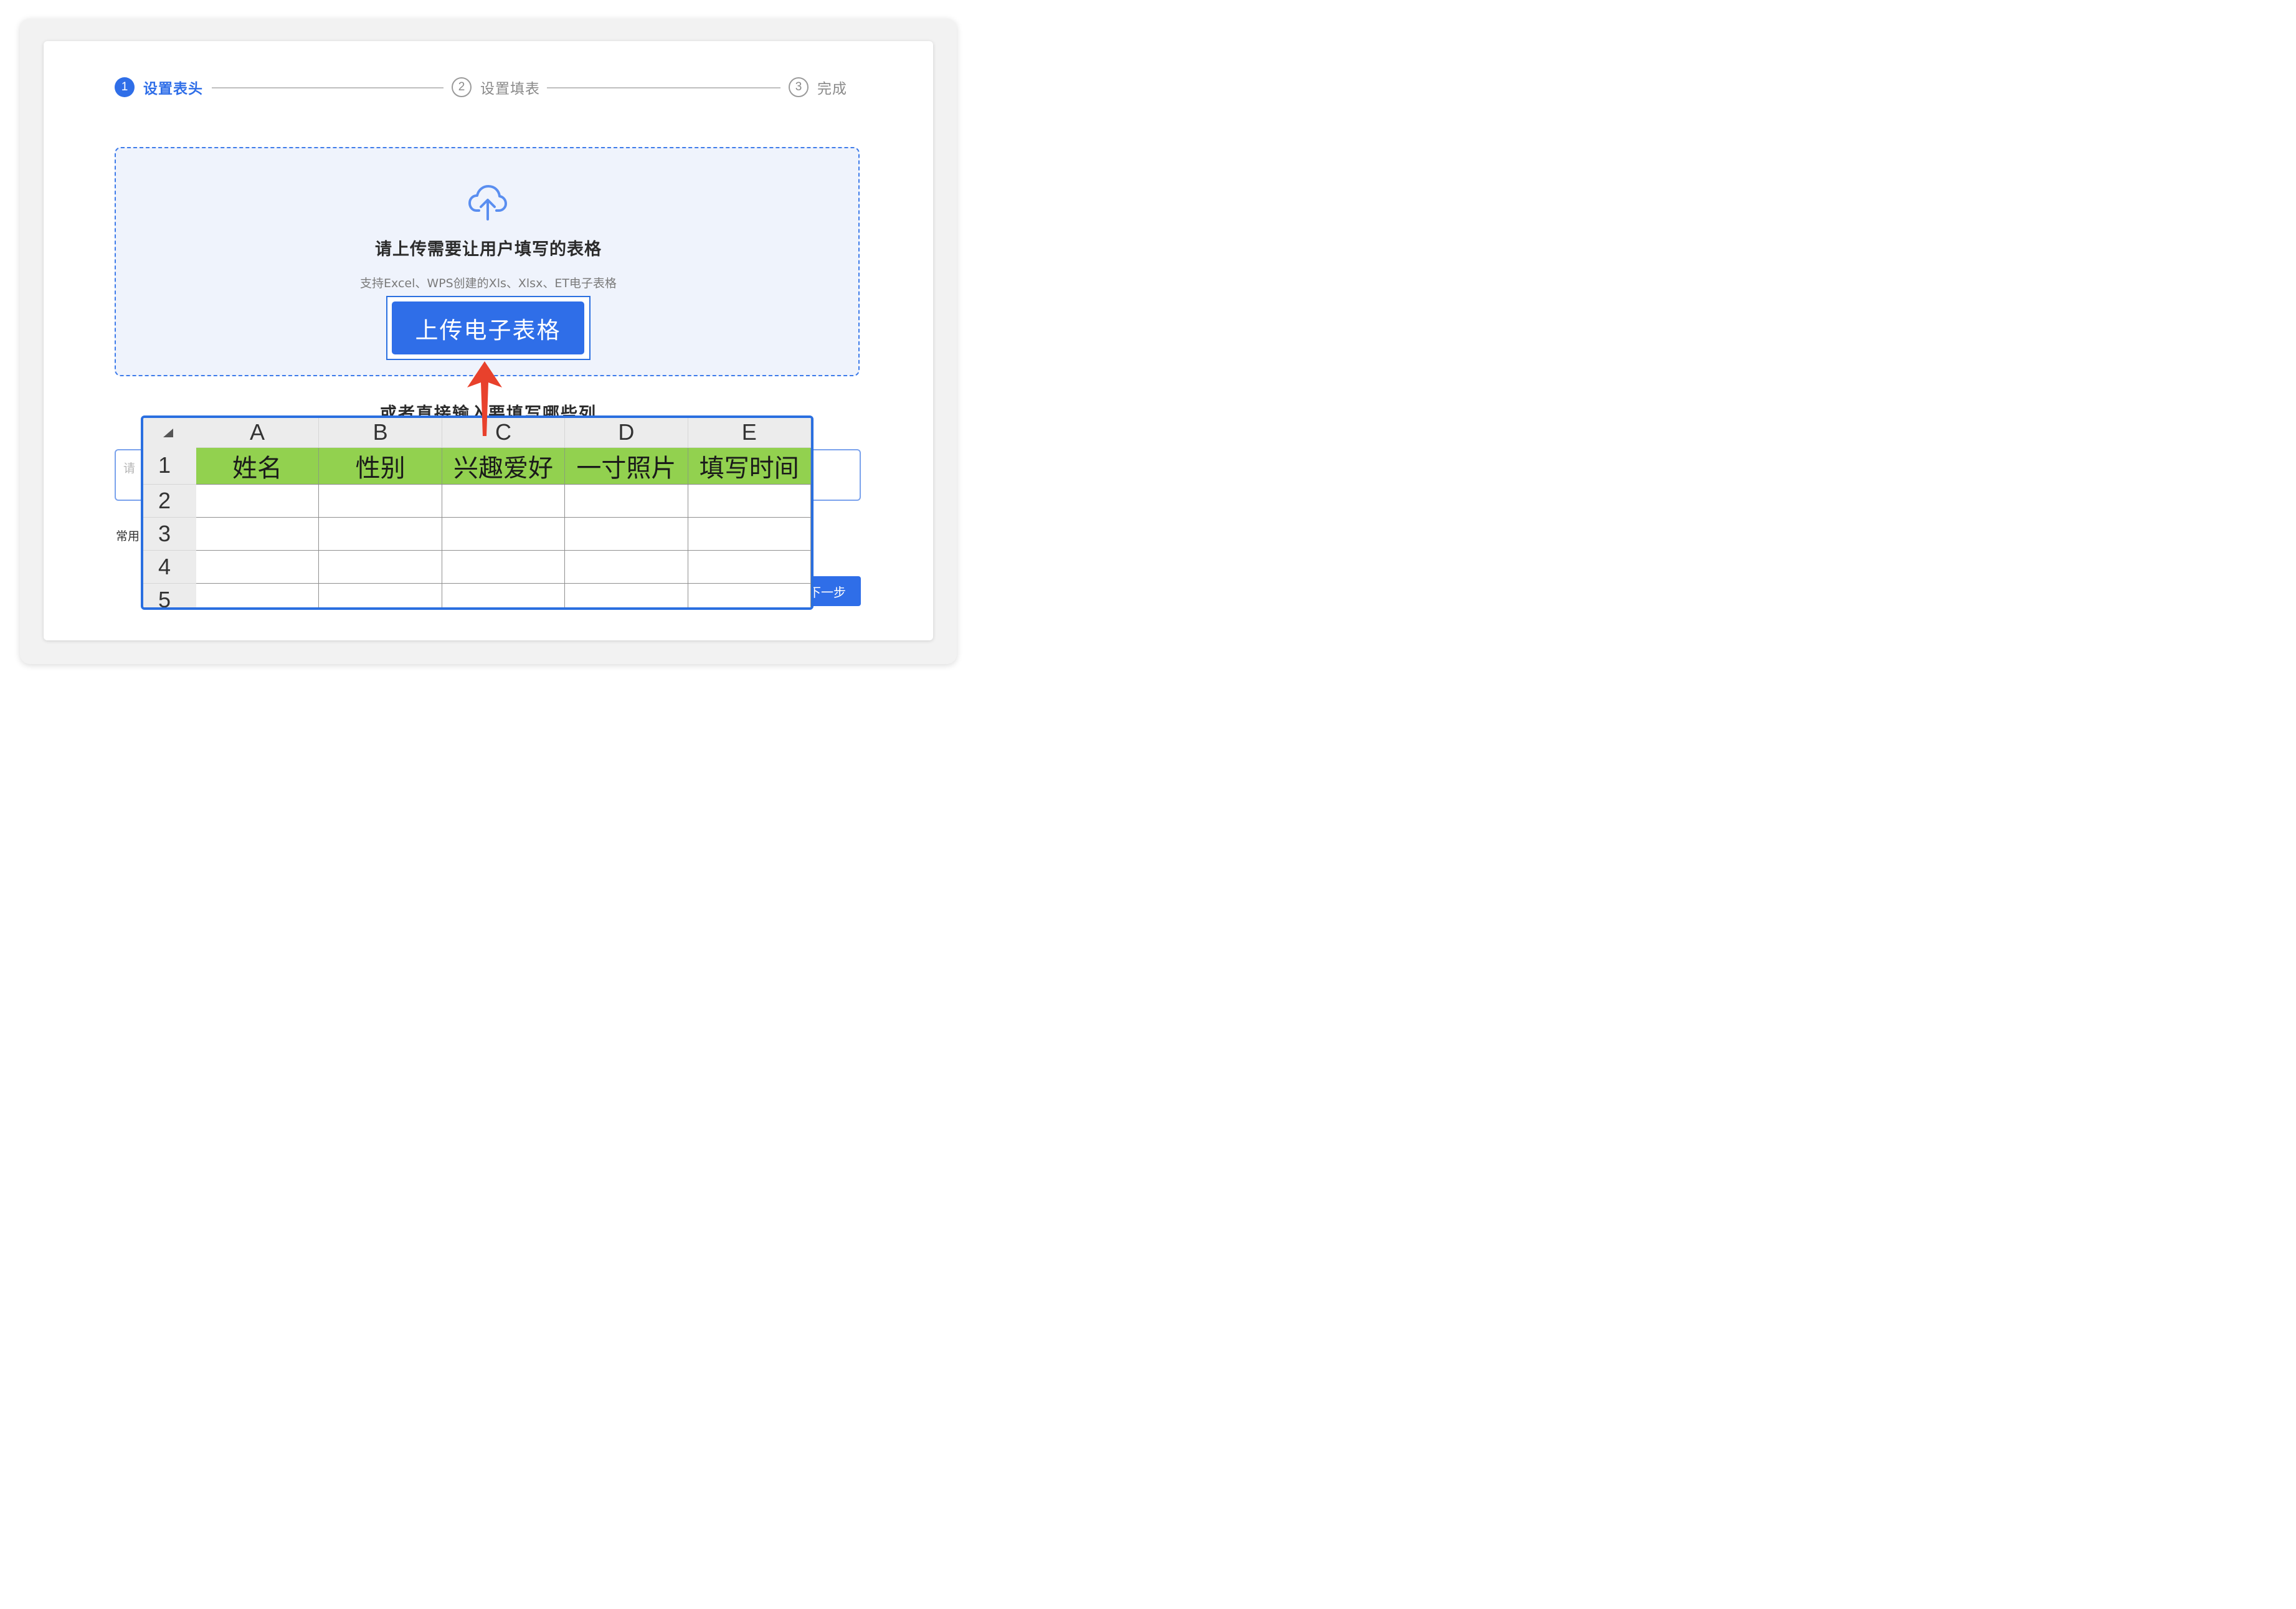 The width and height of the screenshot is (2296, 1609). What do you see at coordinates (626, 466) in the screenshot?
I see `header-cell-photo: 一寸照片` at bounding box center [626, 466].